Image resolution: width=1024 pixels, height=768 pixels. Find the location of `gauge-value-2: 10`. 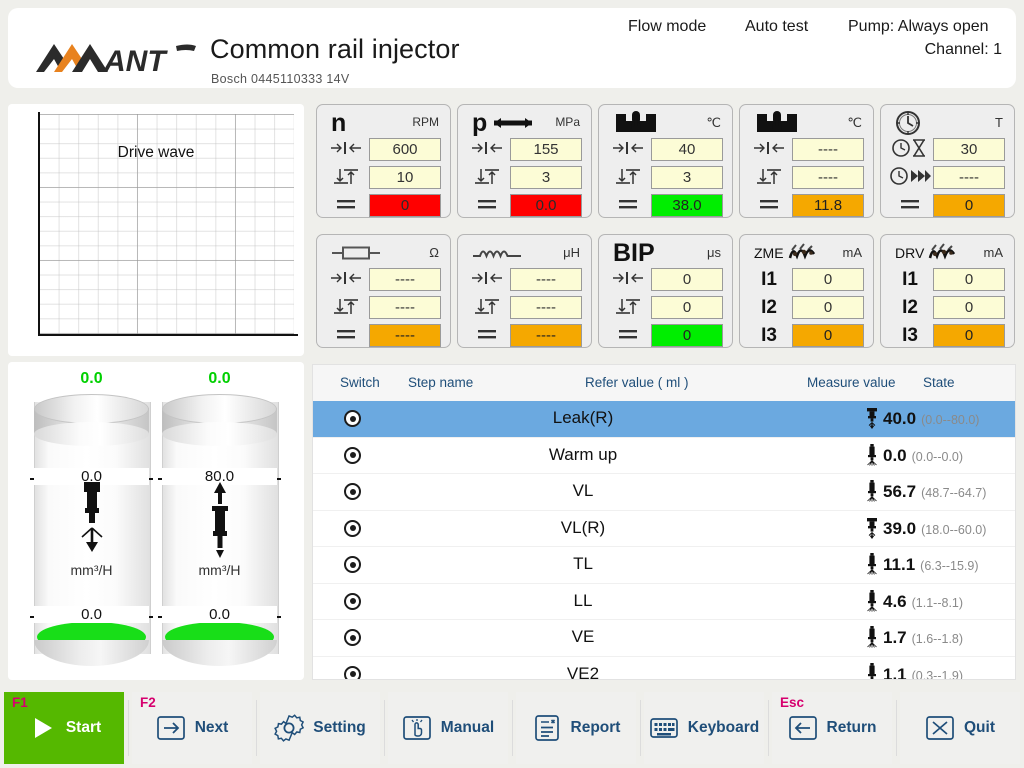

gauge-value-2: 10 is located at coordinates (405, 177).